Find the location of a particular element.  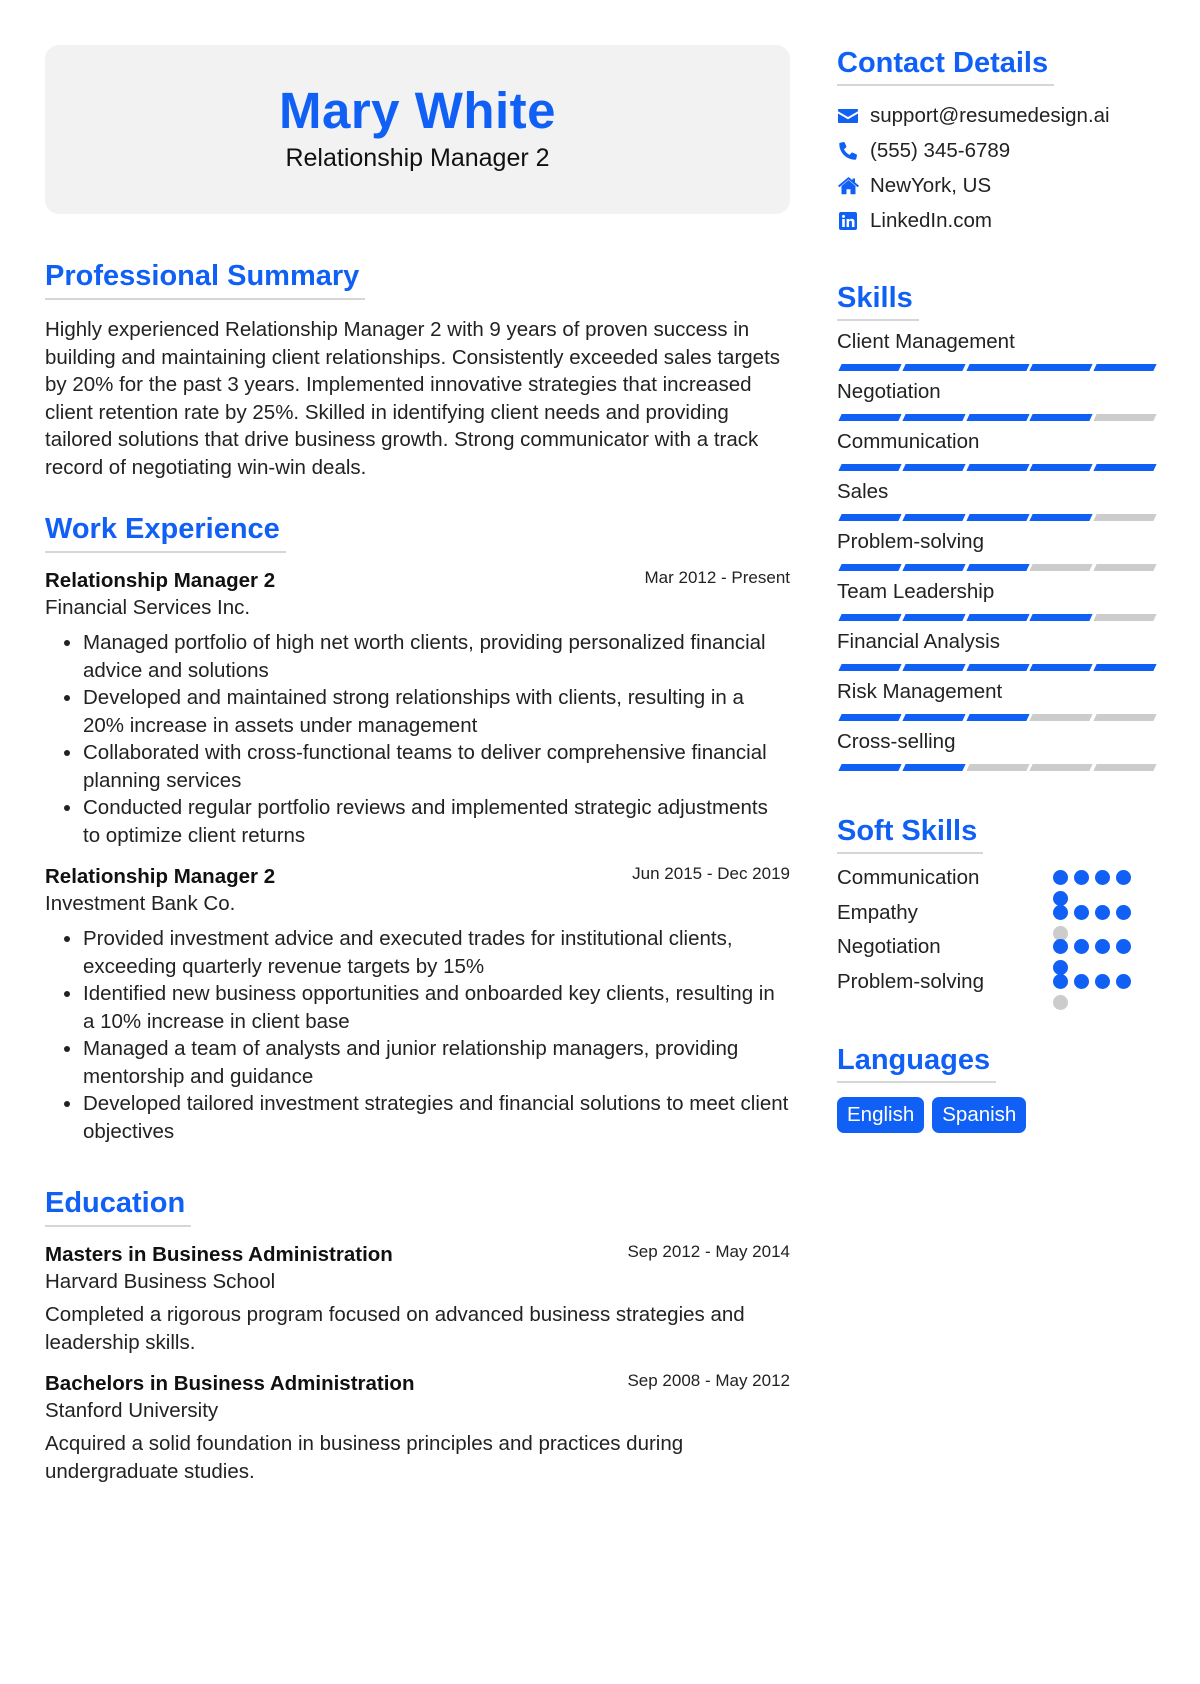

candidate-title: Relationship Manager 2 is located at coordinates (417, 158).